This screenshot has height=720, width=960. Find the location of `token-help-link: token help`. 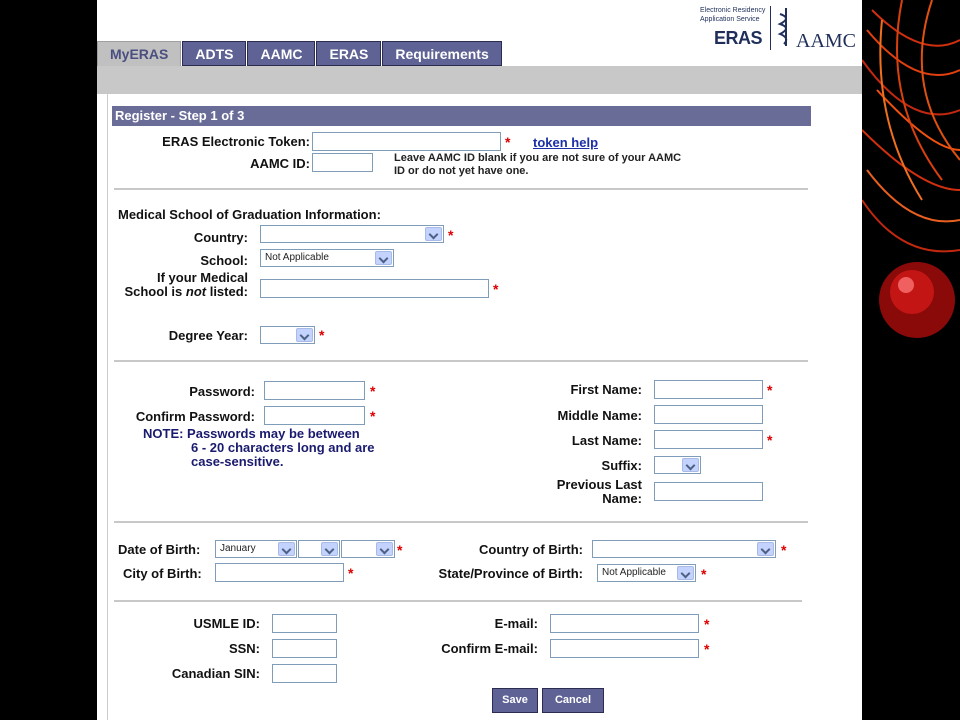

token-help-link: token help is located at coordinates (565, 142).